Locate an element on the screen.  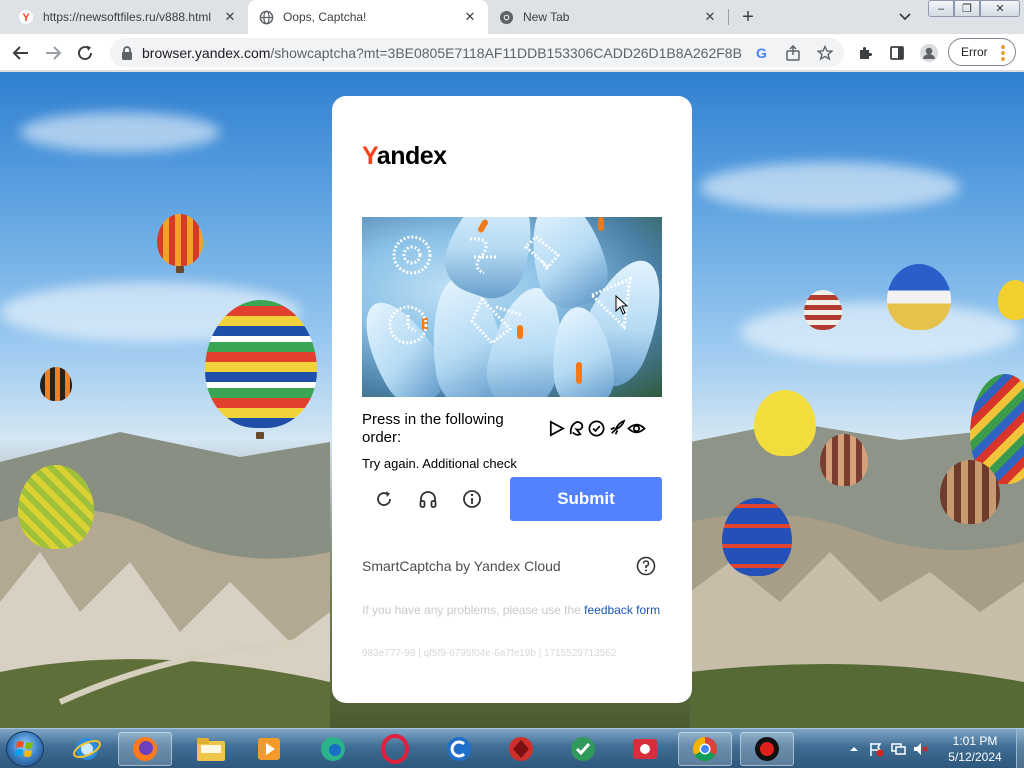
window-close-button: ✕ is located at coordinates (1000, 8).